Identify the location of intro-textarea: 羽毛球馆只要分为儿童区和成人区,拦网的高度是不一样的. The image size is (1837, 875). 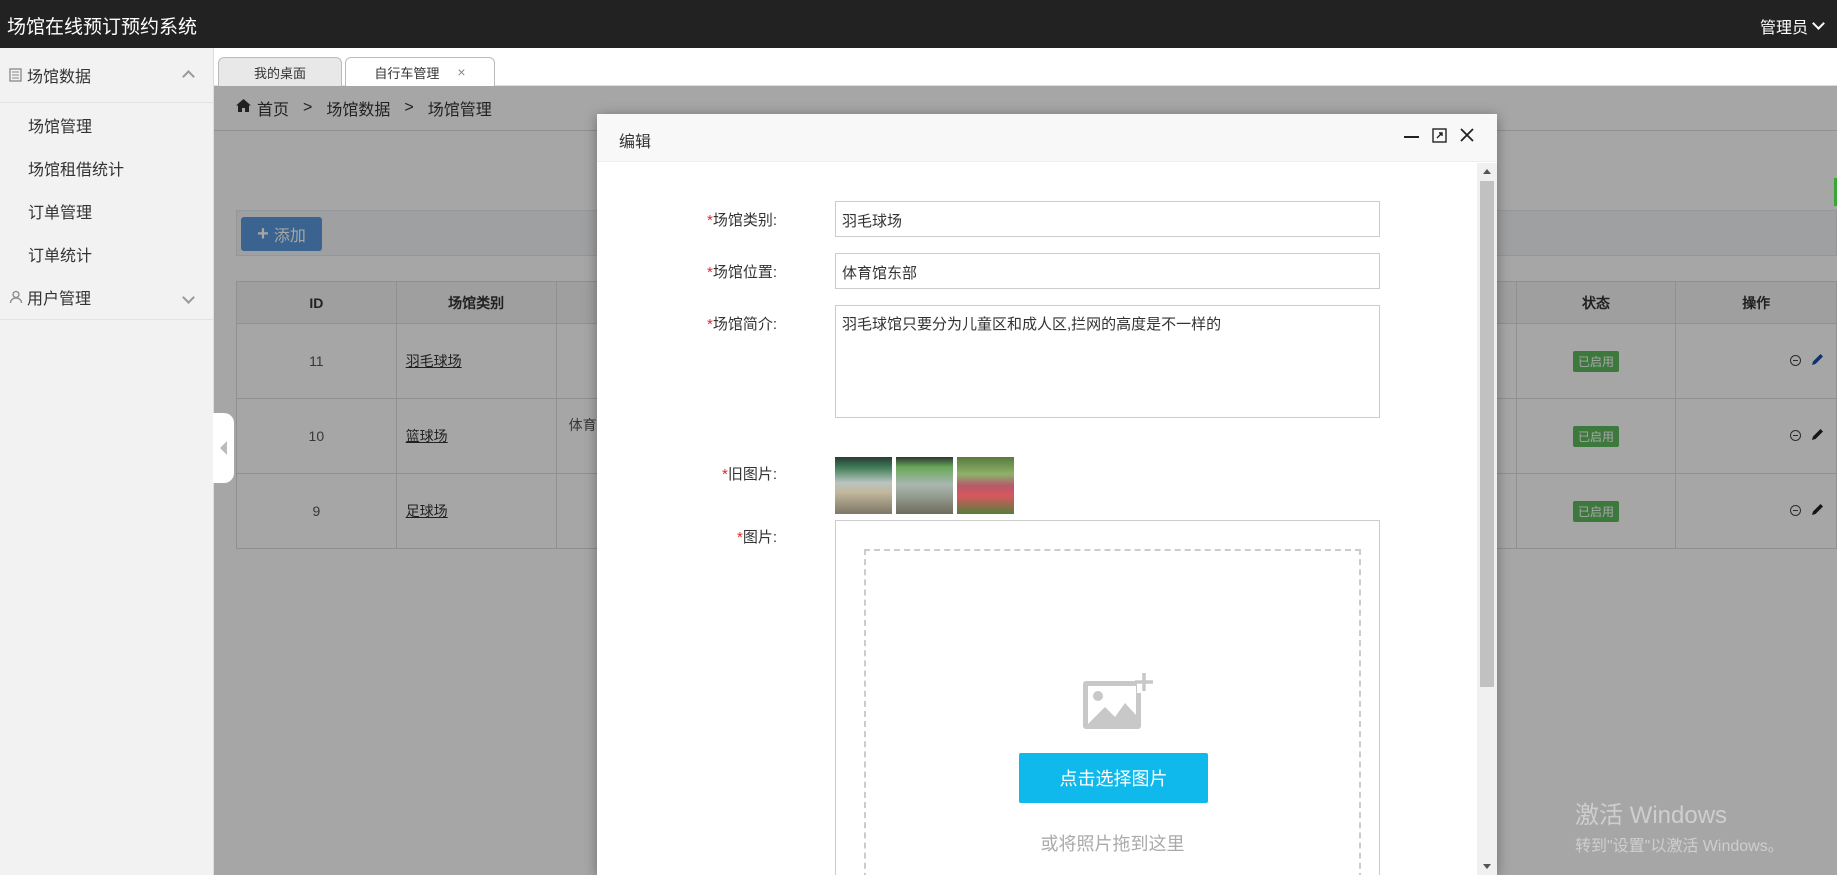
(1107, 361).